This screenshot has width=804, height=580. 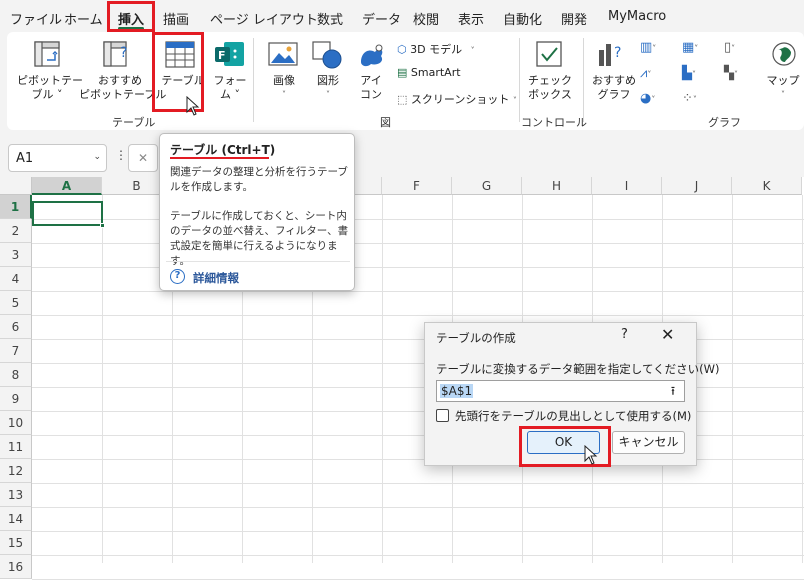 What do you see at coordinates (426, 18) in the screenshot?
I see `tab-review: 校閲` at bounding box center [426, 18].